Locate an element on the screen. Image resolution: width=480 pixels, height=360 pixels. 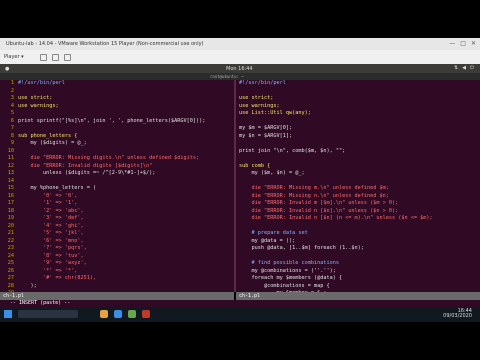
code-line: 5 is located at coordinates (117, 114).